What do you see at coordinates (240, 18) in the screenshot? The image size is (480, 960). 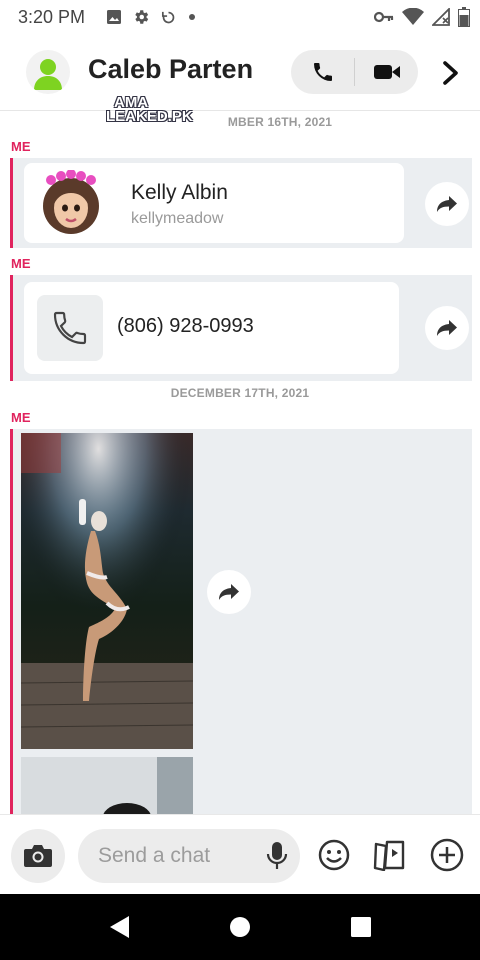 I see `status-bar: 3:20 PM` at bounding box center [240, 18].